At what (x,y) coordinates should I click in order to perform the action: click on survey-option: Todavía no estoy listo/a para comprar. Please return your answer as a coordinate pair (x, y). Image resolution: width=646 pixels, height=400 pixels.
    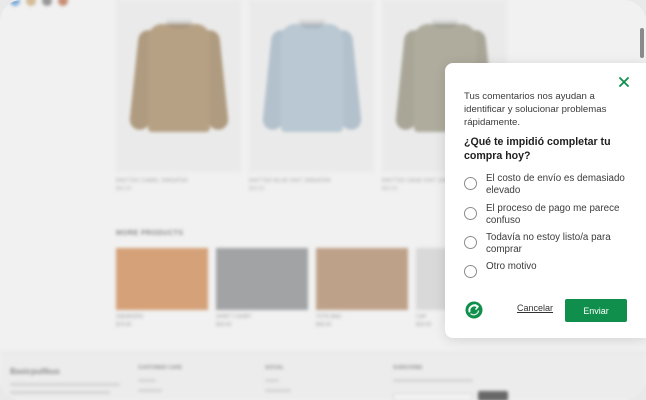
    Looking at the image, I should click on (545, 244).